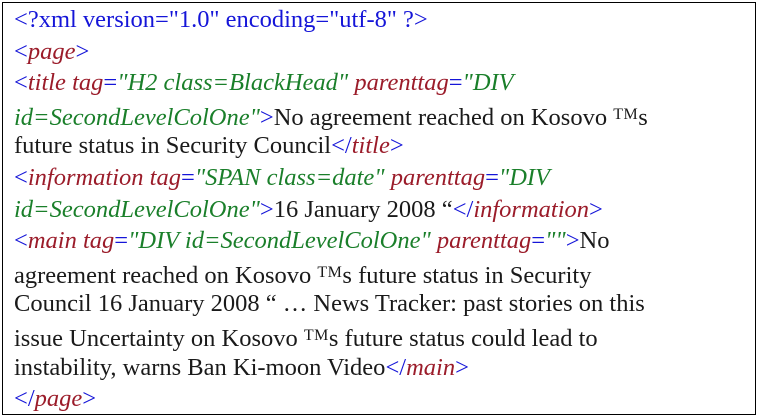 The image size is (758, 417). What do you see at coordinates (233, 83) in the screenshot?
I see `title-attr1-value: "H2 class=BlackHead"` at bounding box center [233, 83].